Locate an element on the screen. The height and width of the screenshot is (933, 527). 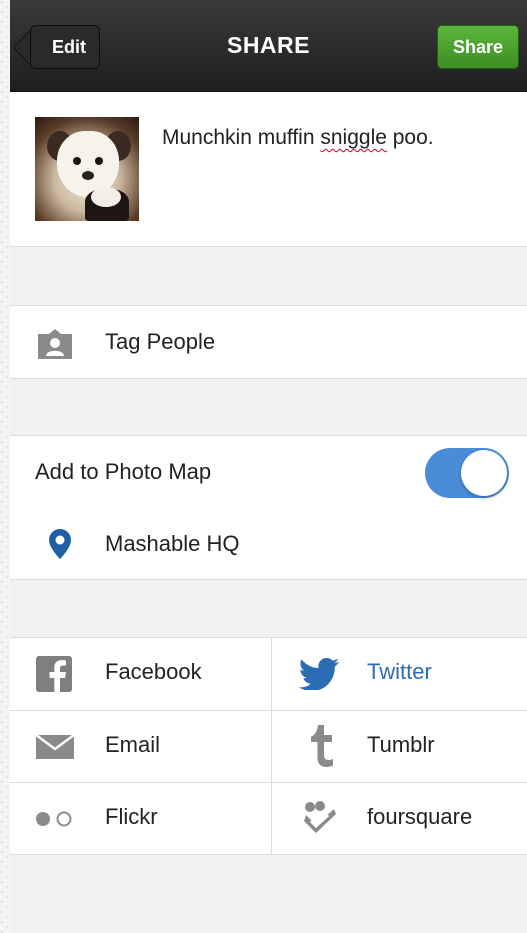
foursquare-label: foursquare is located at coordinates (420, 816).